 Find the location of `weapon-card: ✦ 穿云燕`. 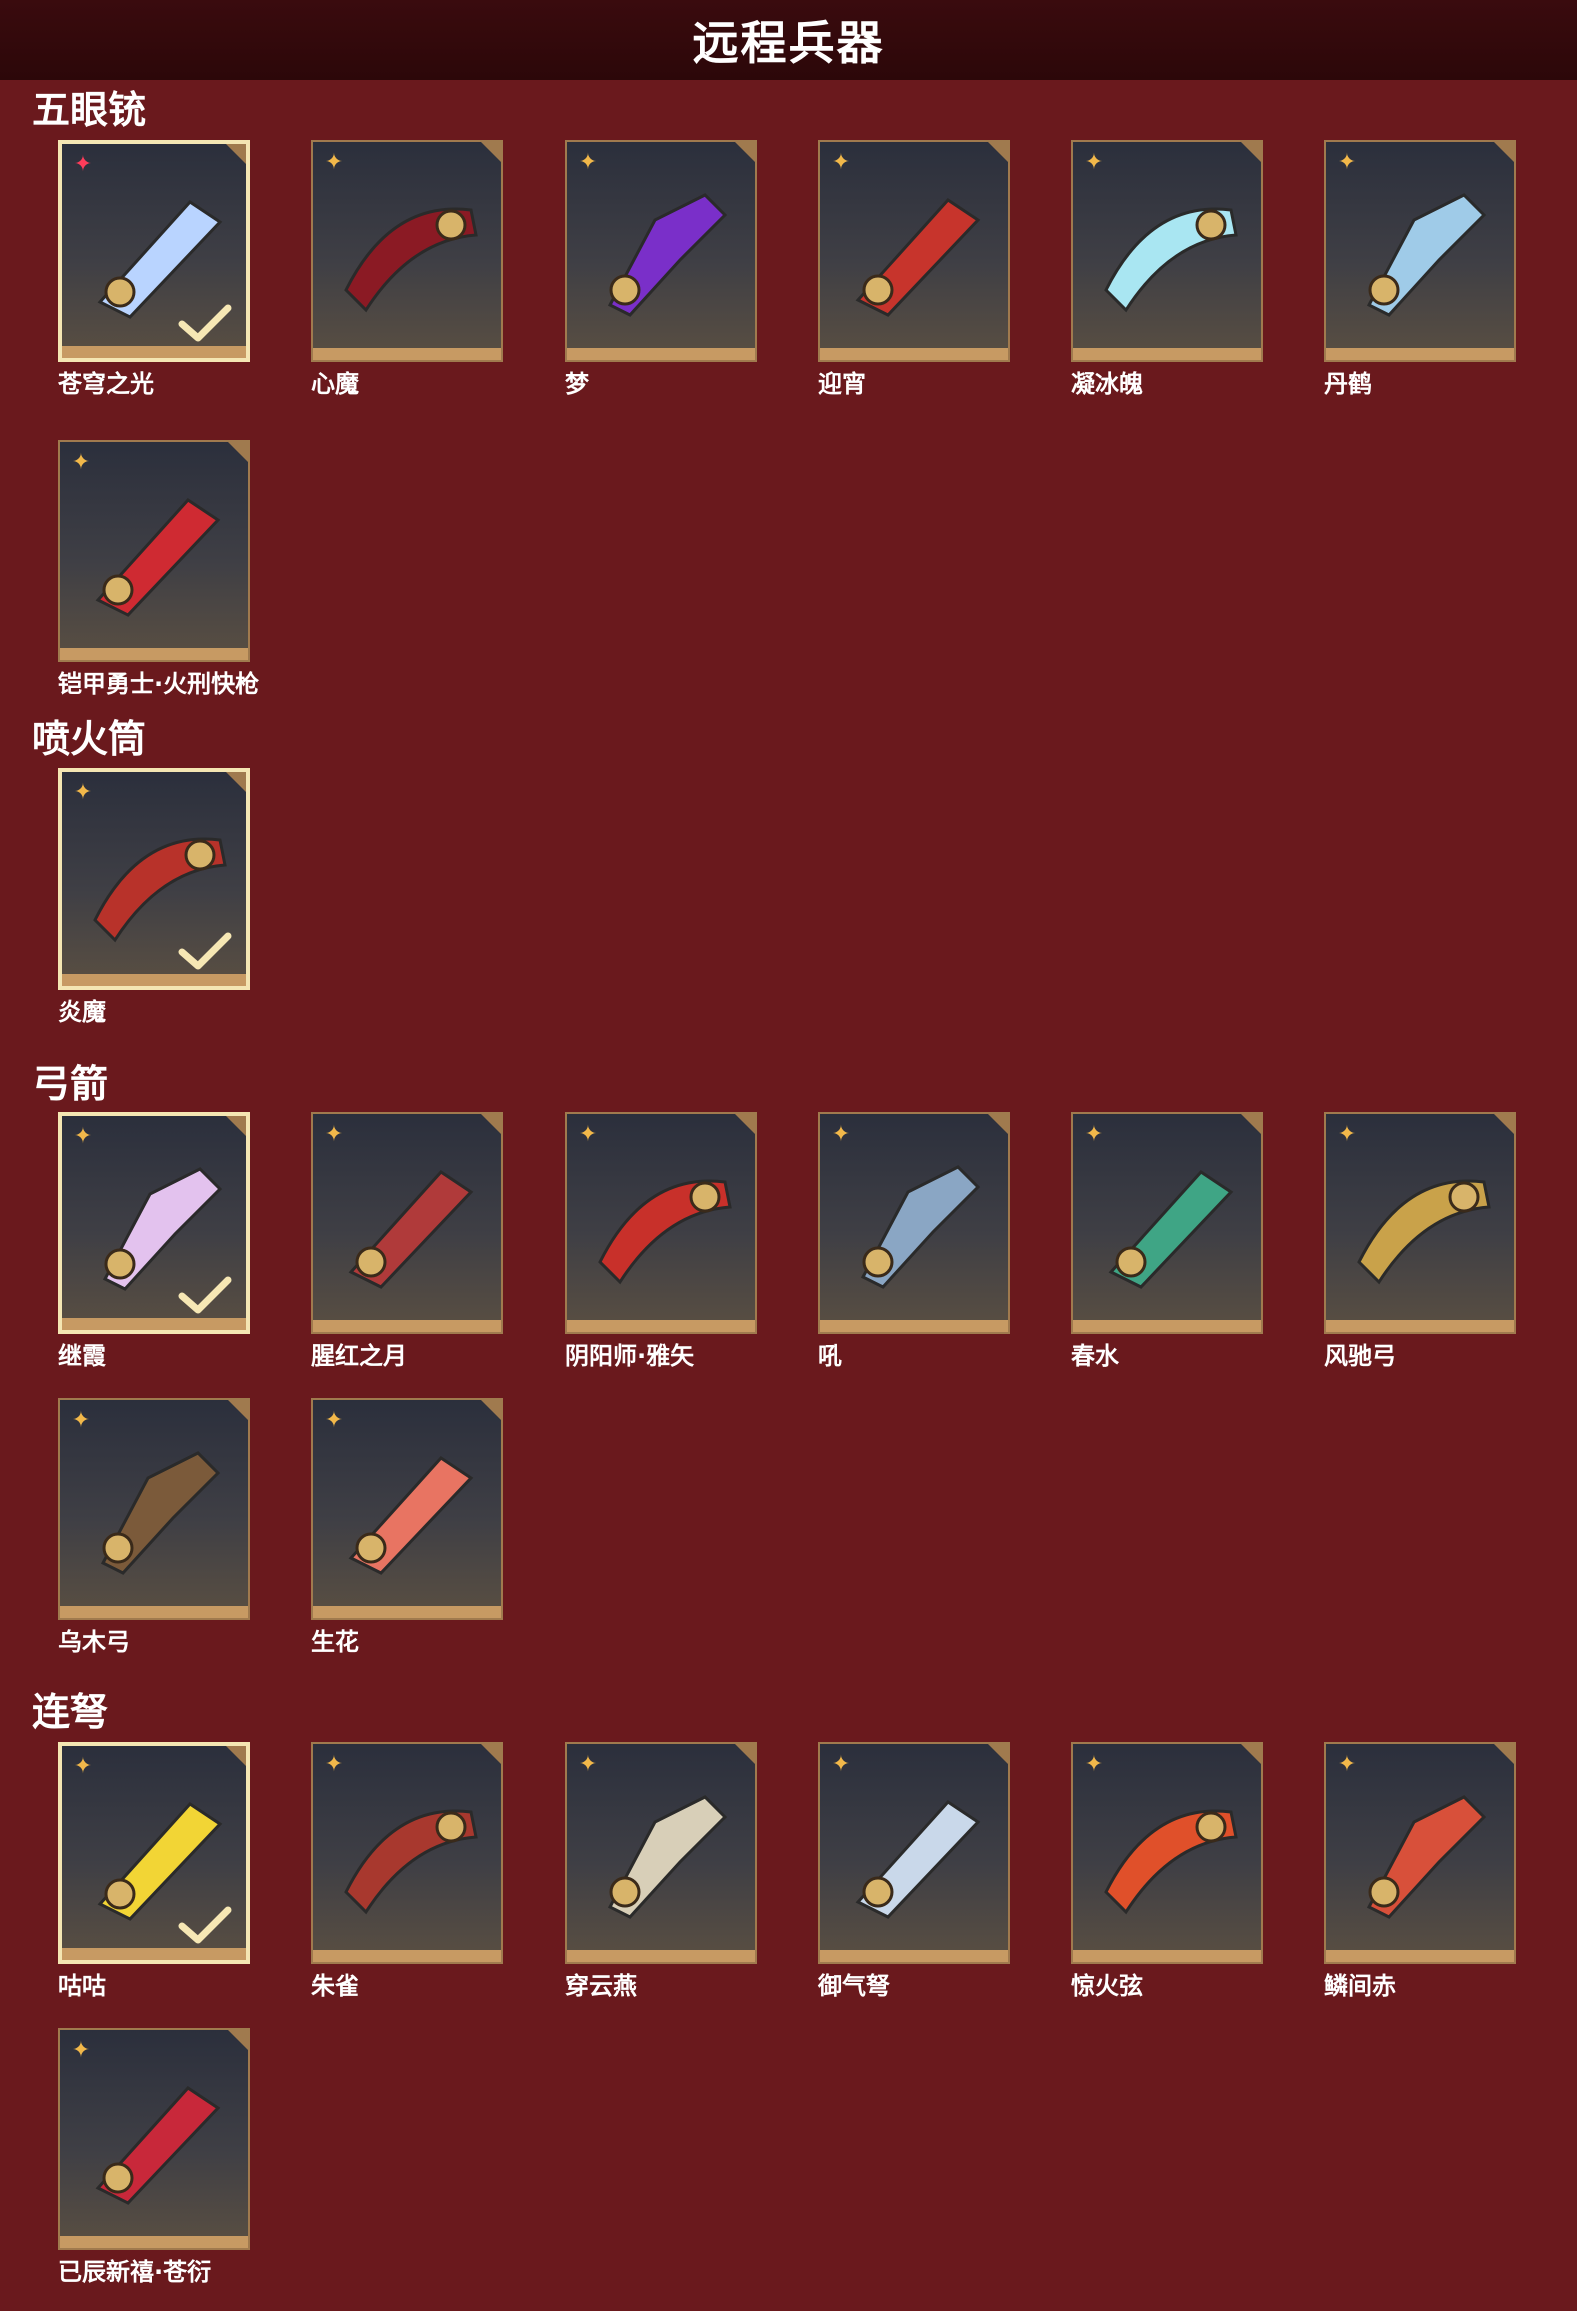

weapon-card: ✦ 穿云燕 is located at coordinates (662, 1871).